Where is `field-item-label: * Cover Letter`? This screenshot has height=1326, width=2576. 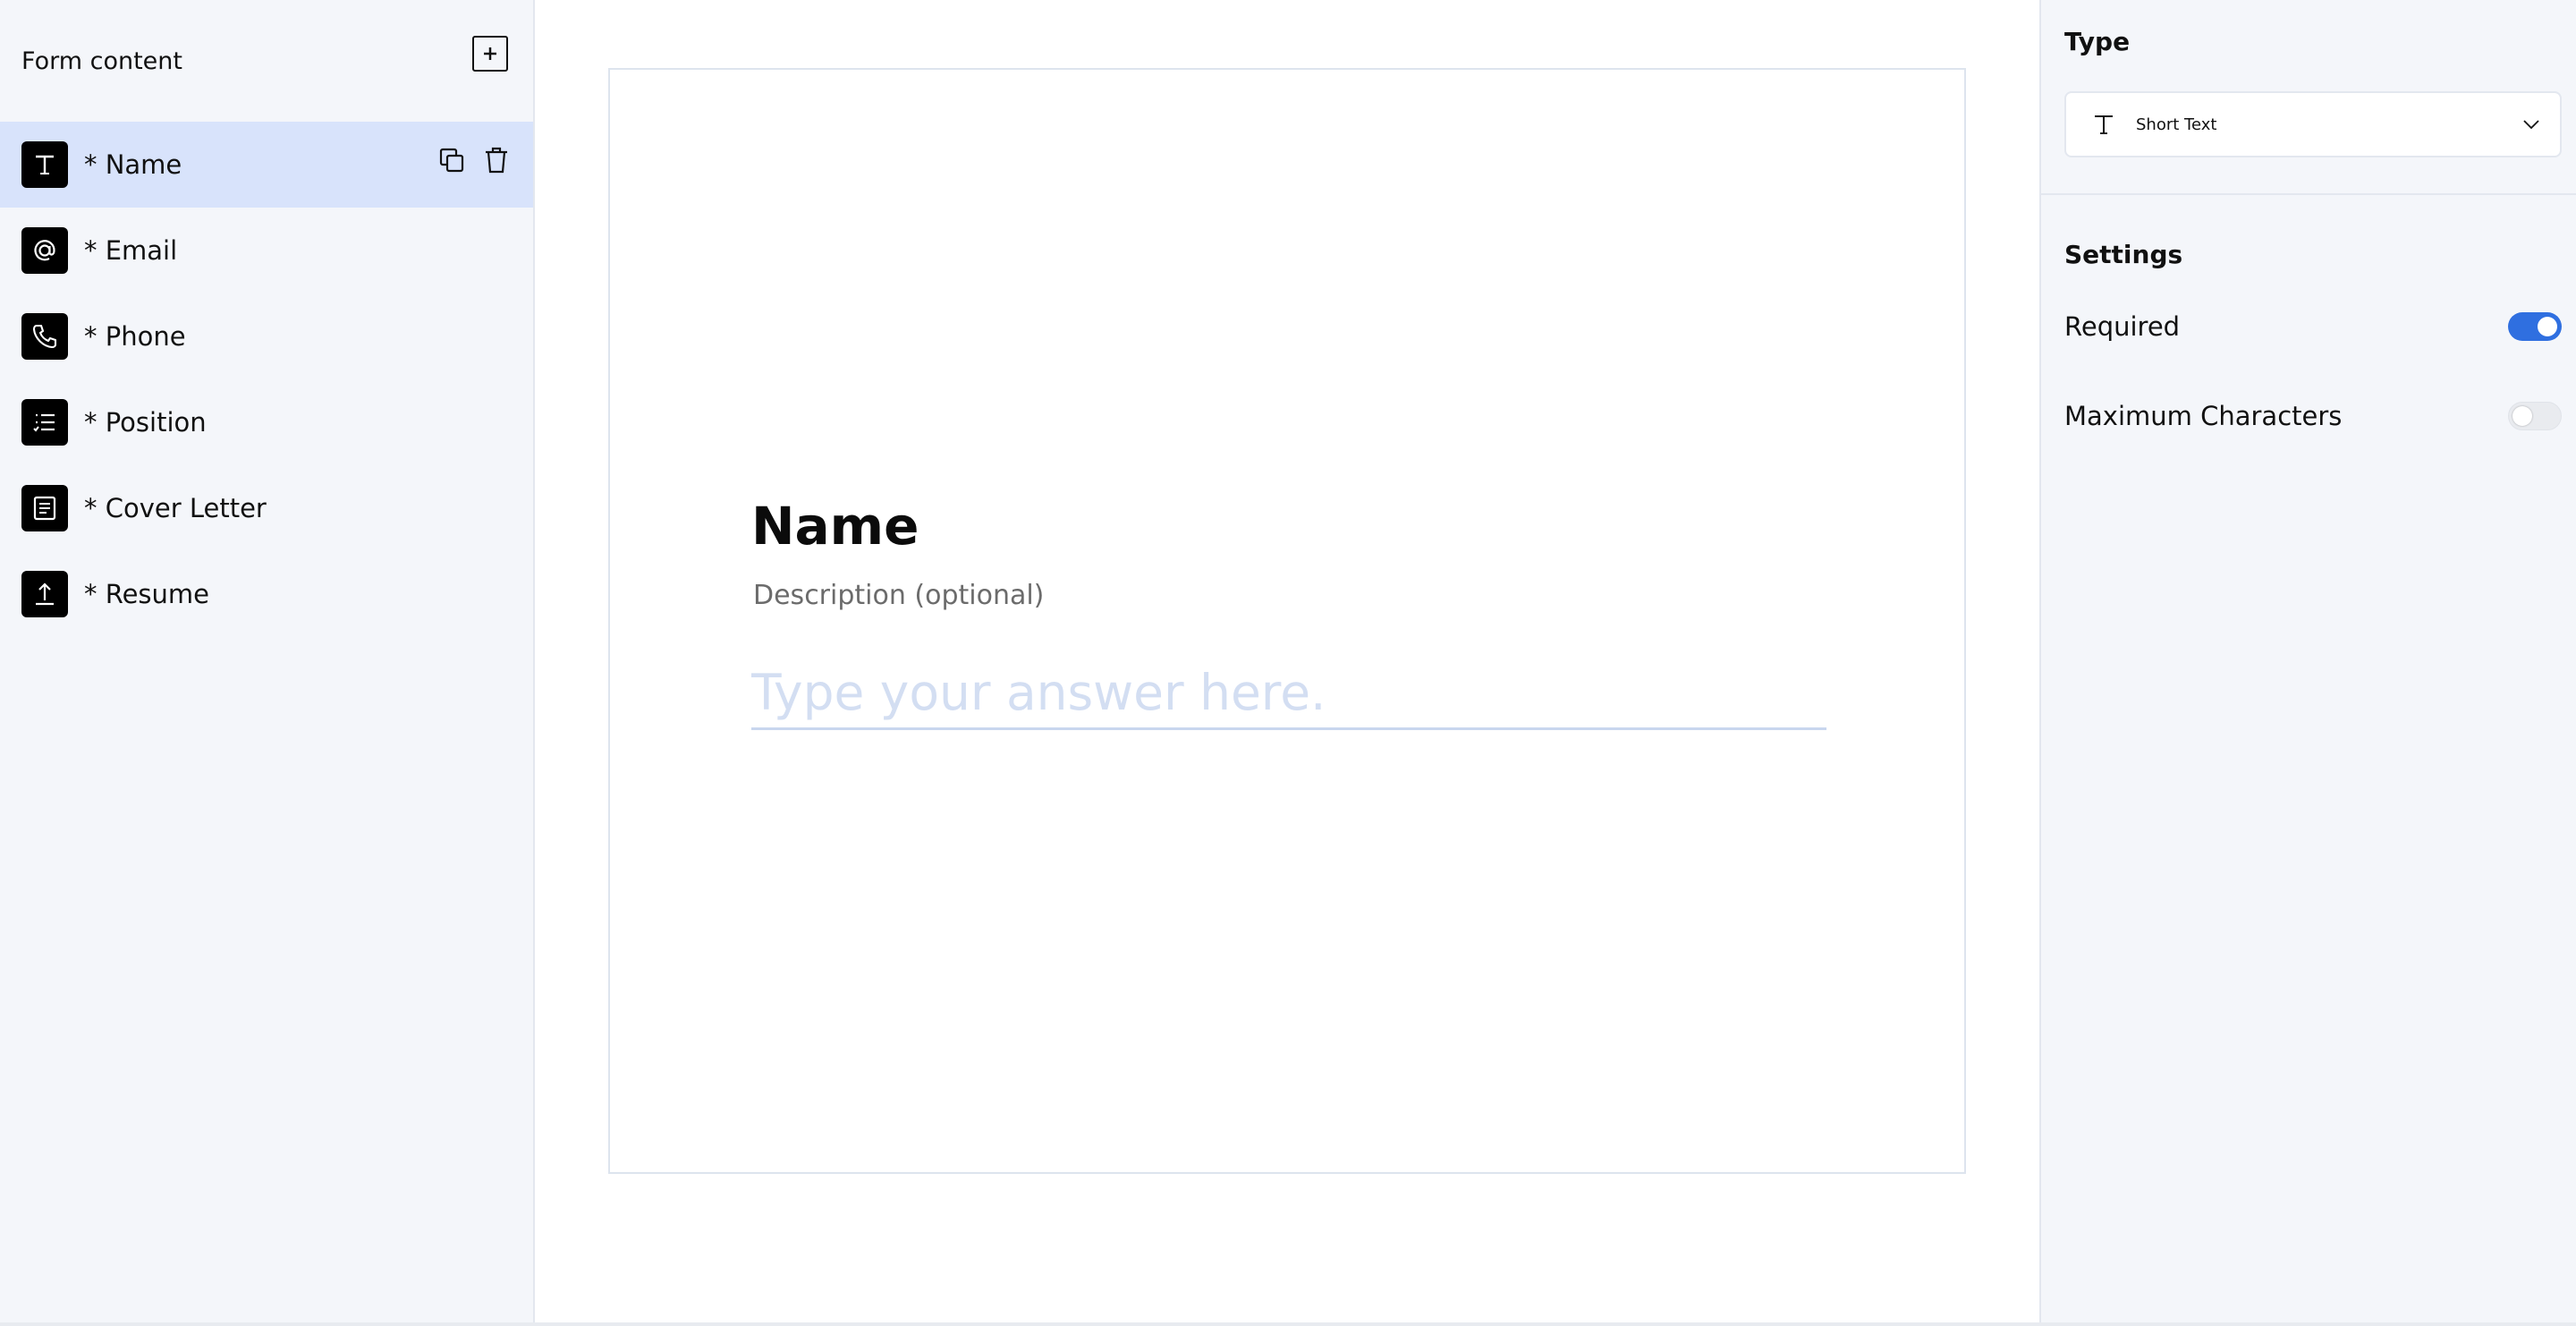 field-item-label: * Cover Letter is located at coordinates (175, 508).